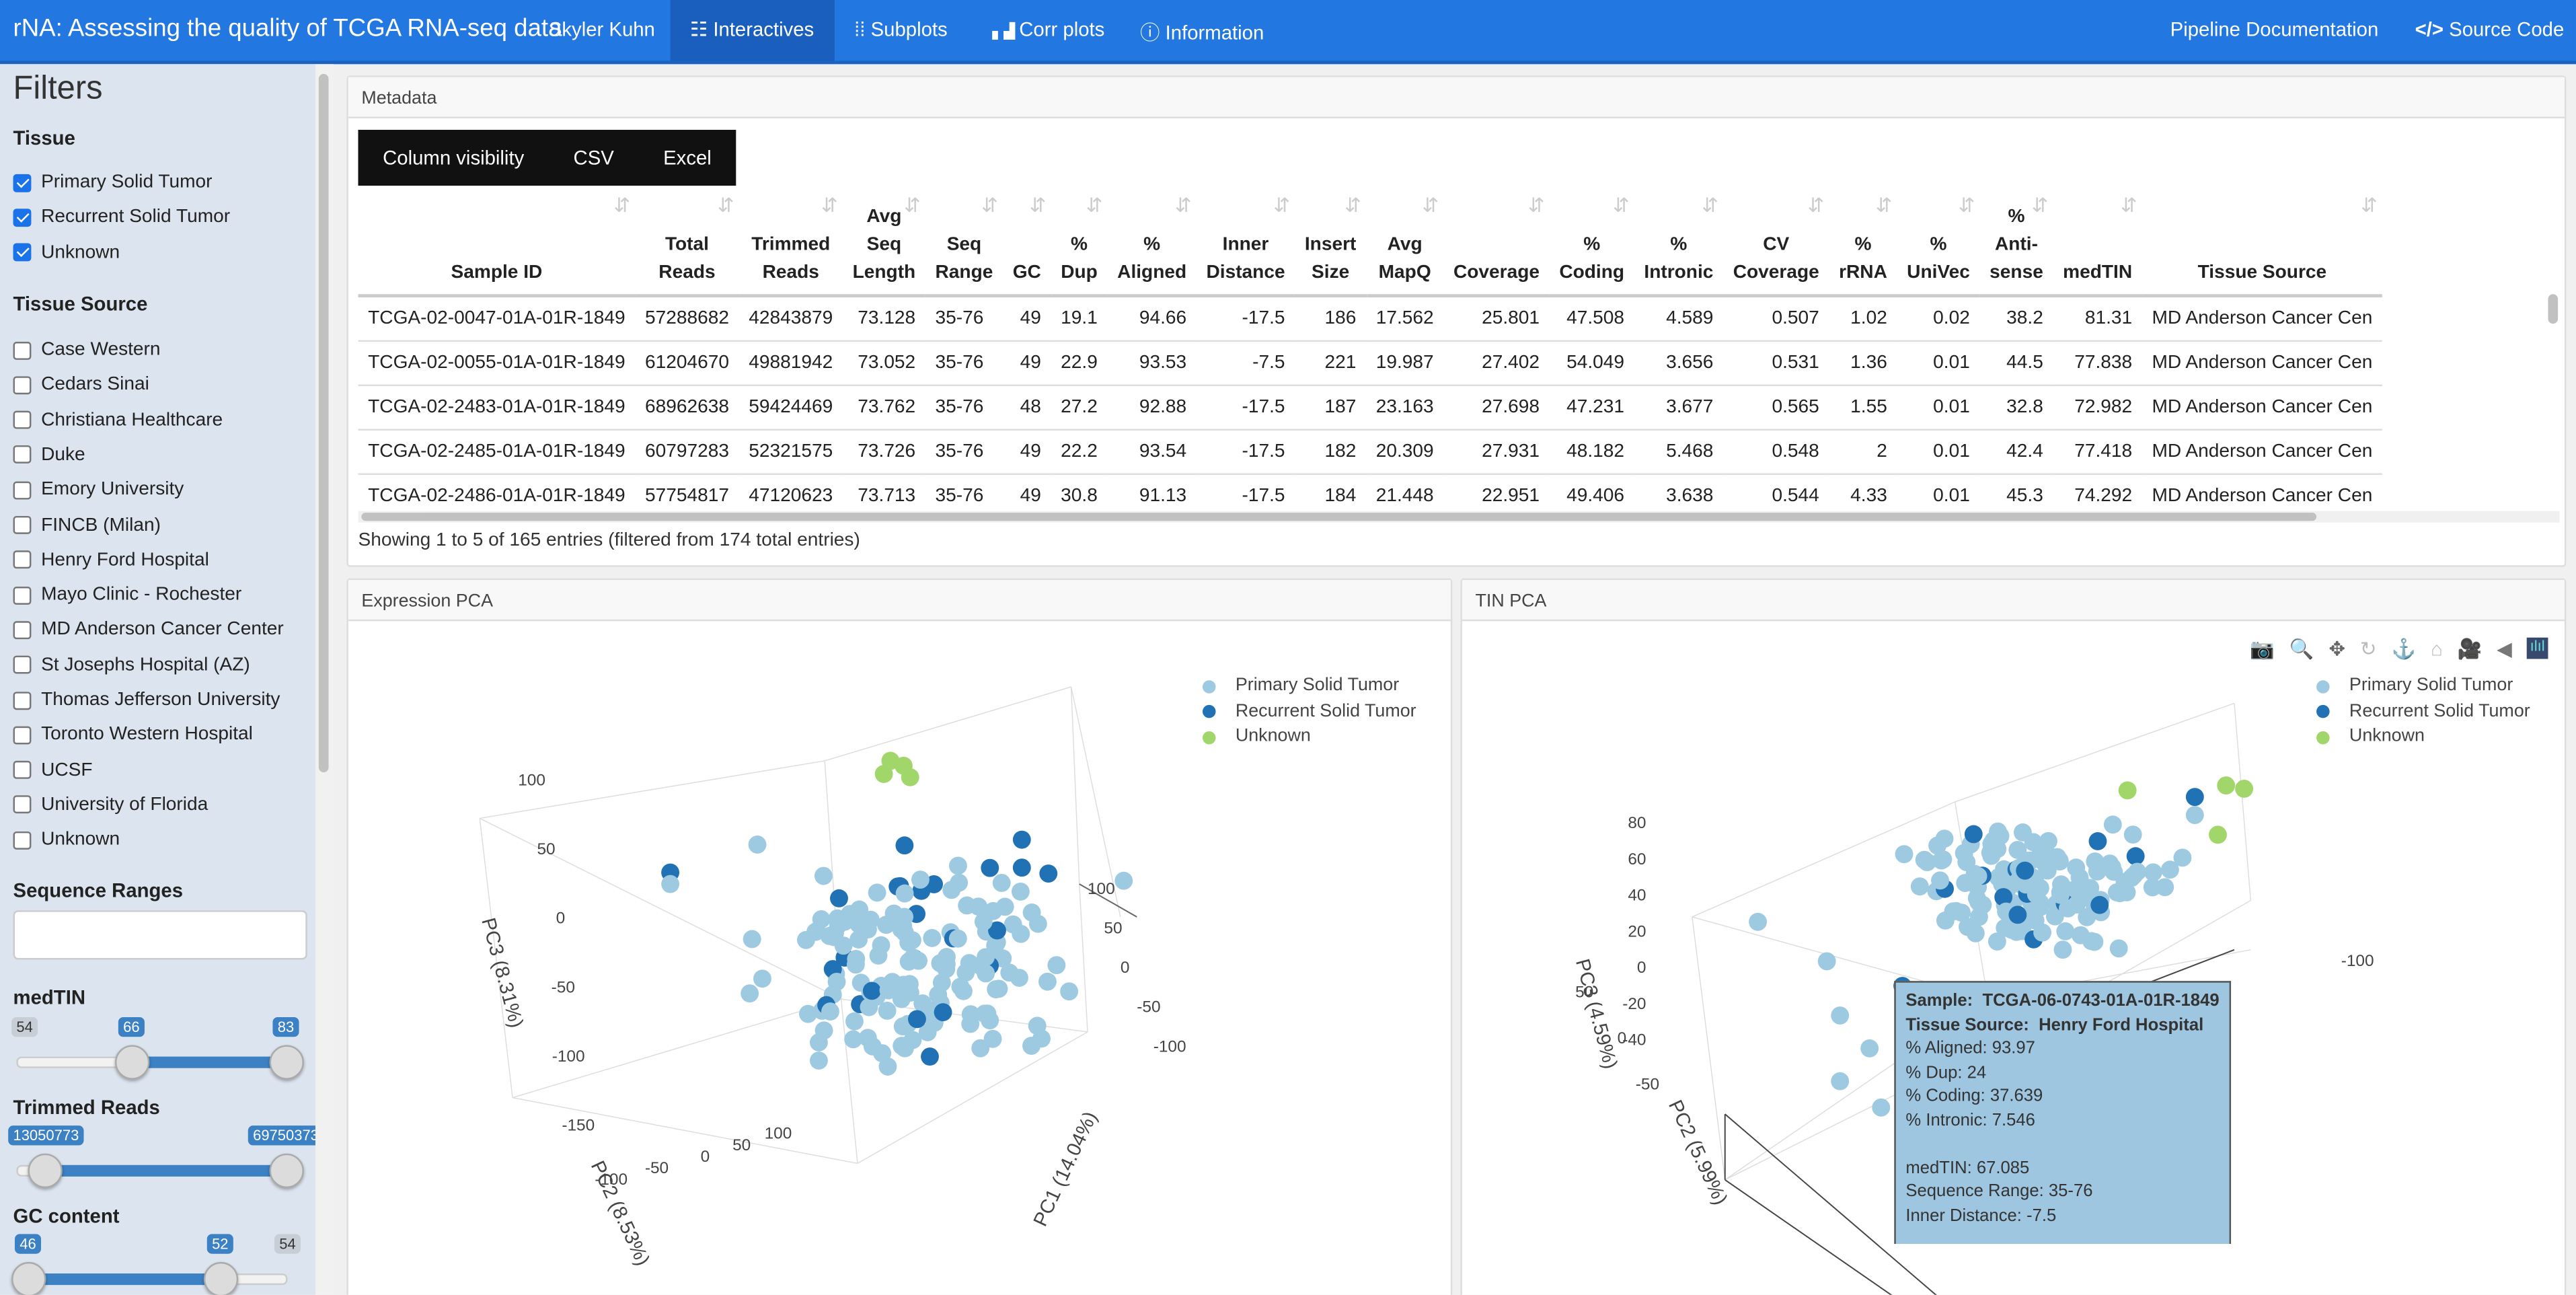  I want to click on checkbox-emory-university: Emory University, so click(98, 490).